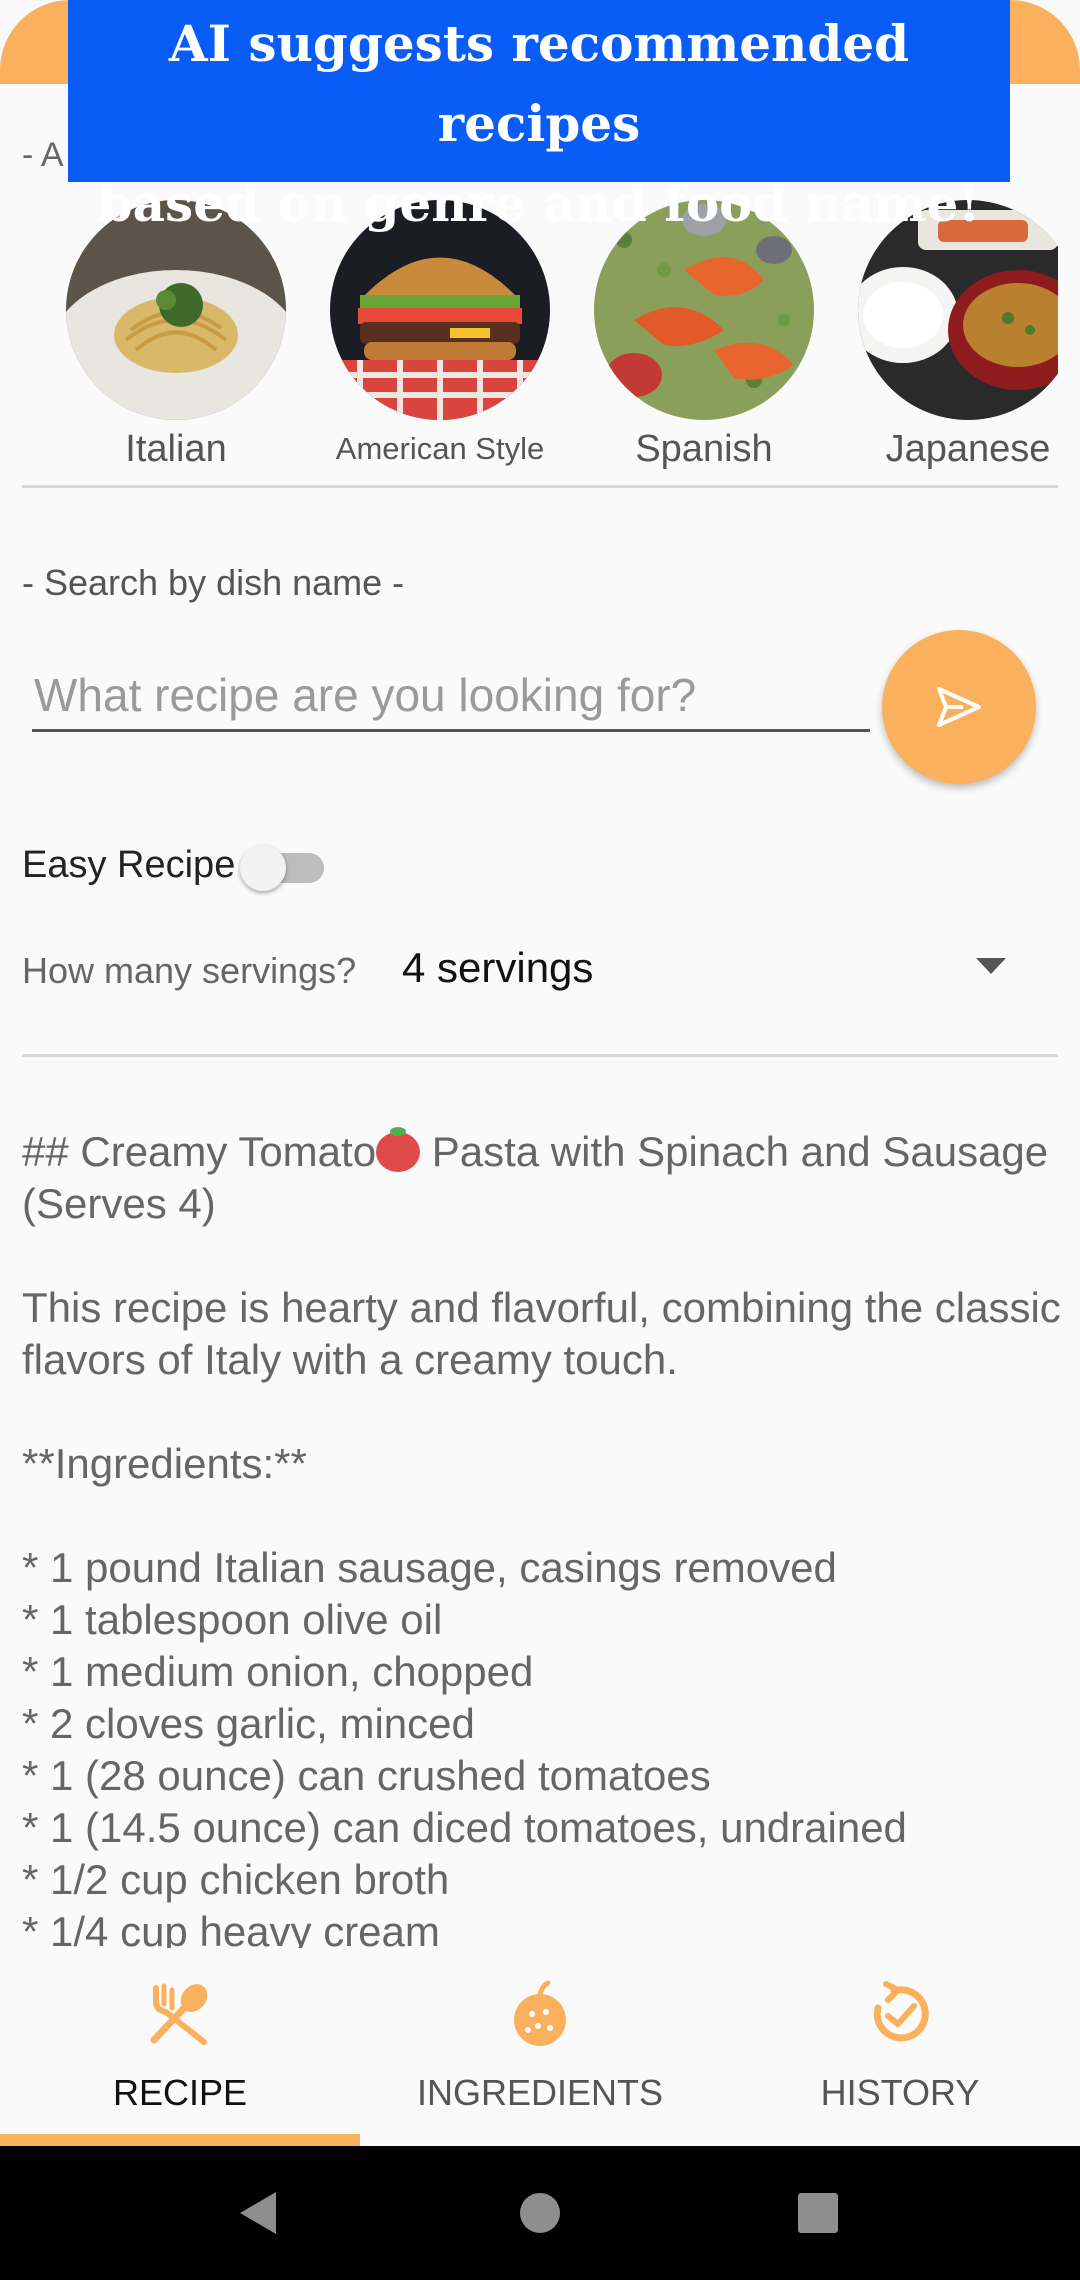 This screenshot has height=2280, width=1080. Describe the element at coordinates (497, 968) in the screenshot. I see `servings-select: 4 servings` at that location.